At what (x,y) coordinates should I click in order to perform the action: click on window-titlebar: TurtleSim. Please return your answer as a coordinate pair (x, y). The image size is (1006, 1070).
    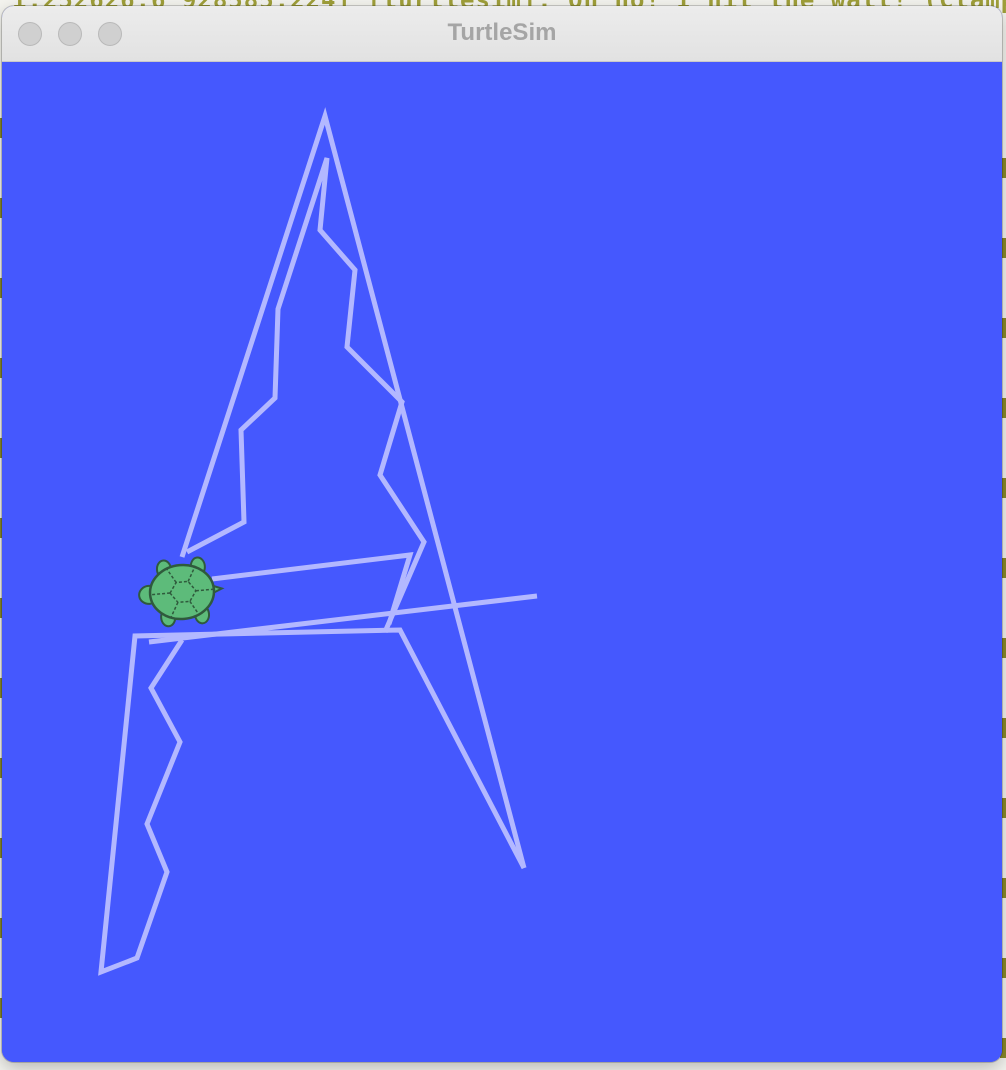
    Looking at the image, I should click on (502, 34).